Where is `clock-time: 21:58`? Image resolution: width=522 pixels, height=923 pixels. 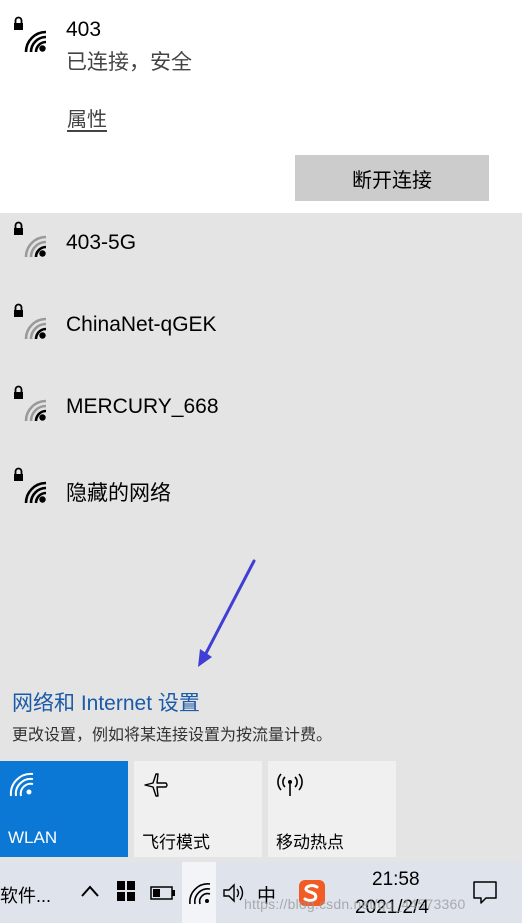 clock-time: 21:58 is located at coordinates (396, 880).